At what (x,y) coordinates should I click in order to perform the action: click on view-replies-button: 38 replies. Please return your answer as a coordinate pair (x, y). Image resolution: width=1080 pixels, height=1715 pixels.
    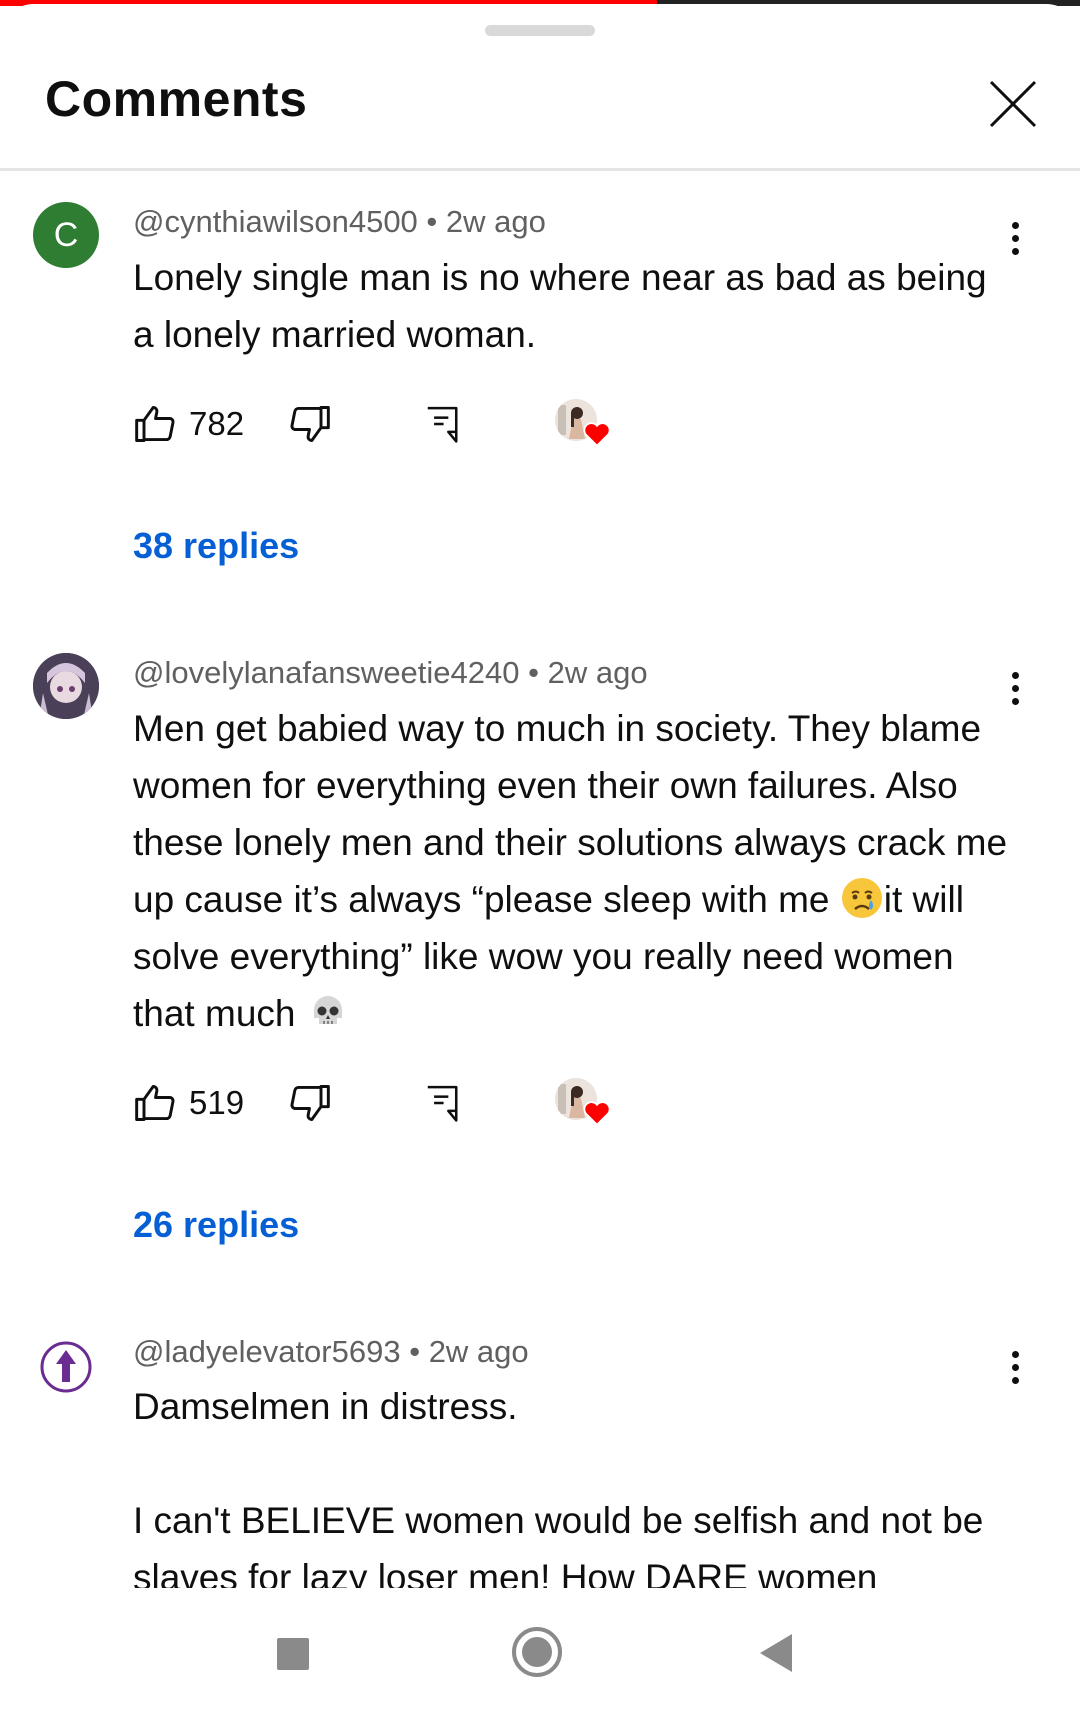
    Looking at the image, I should click on (216, 546).